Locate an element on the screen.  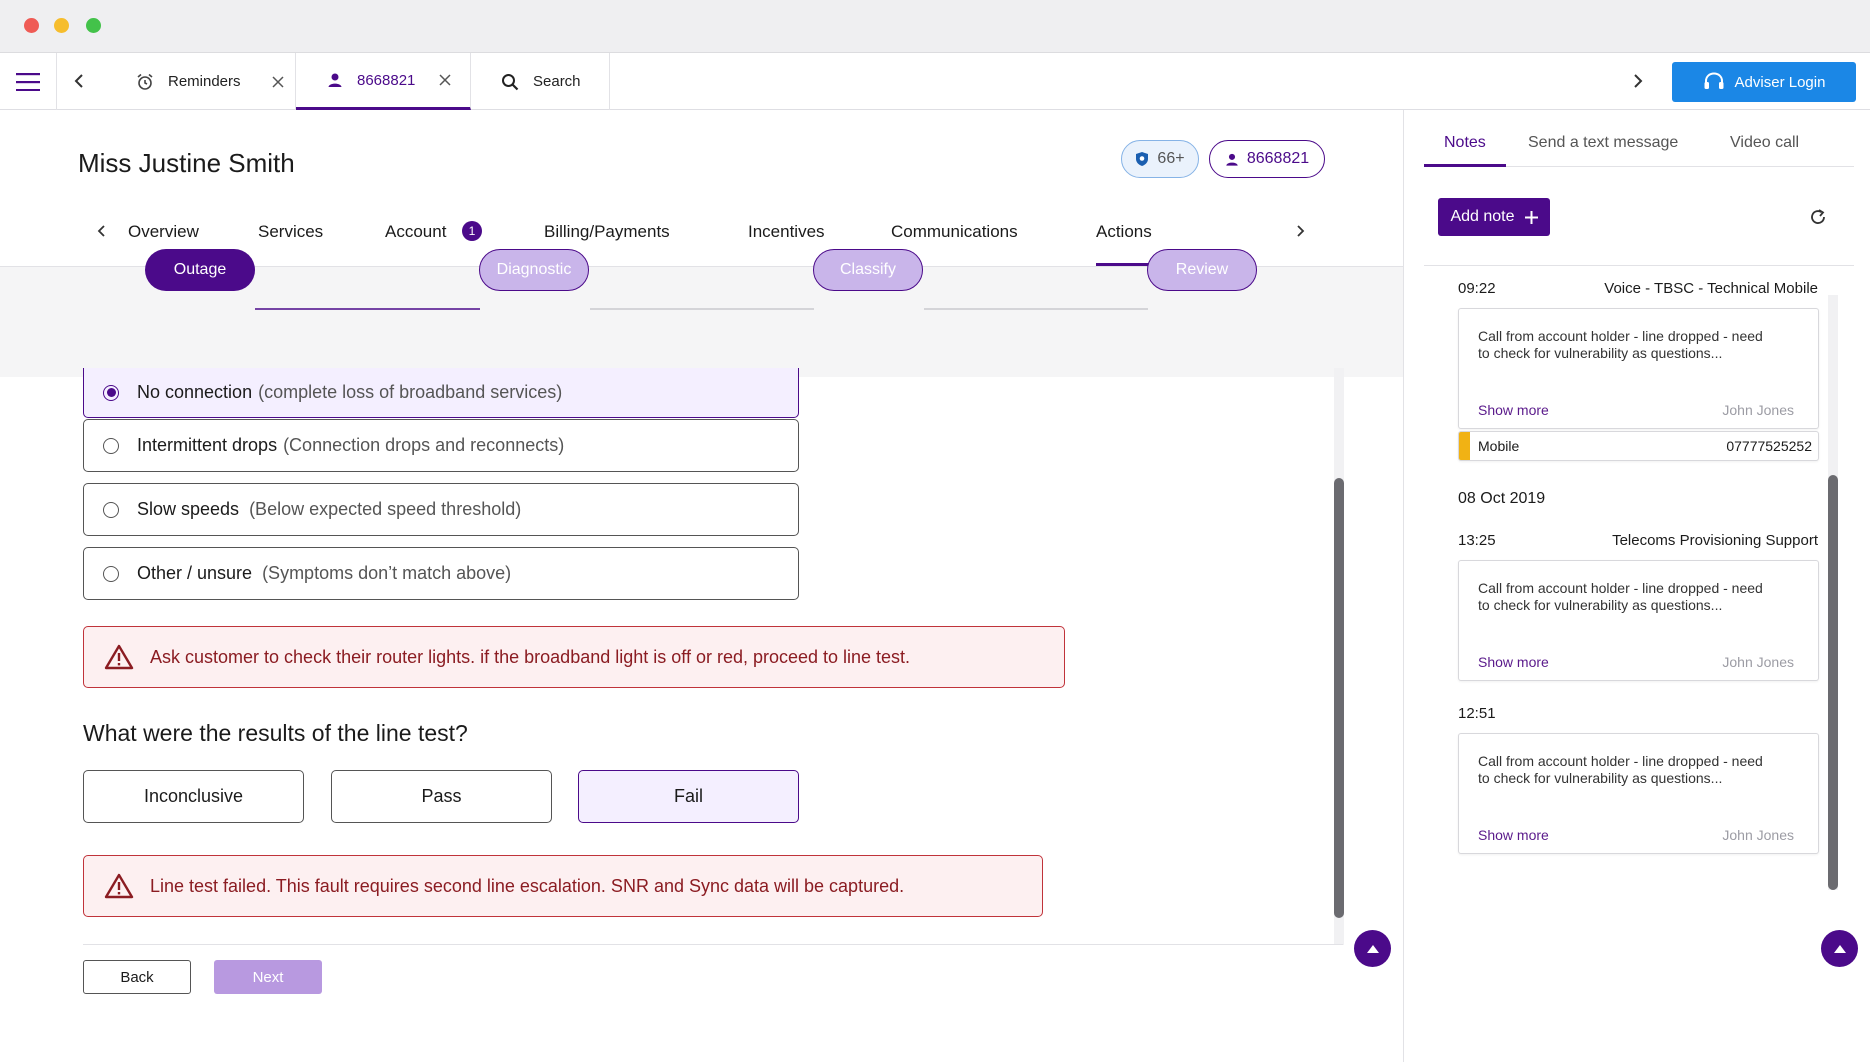
nav-tab-account: Account is located at coordinates (415, 232).